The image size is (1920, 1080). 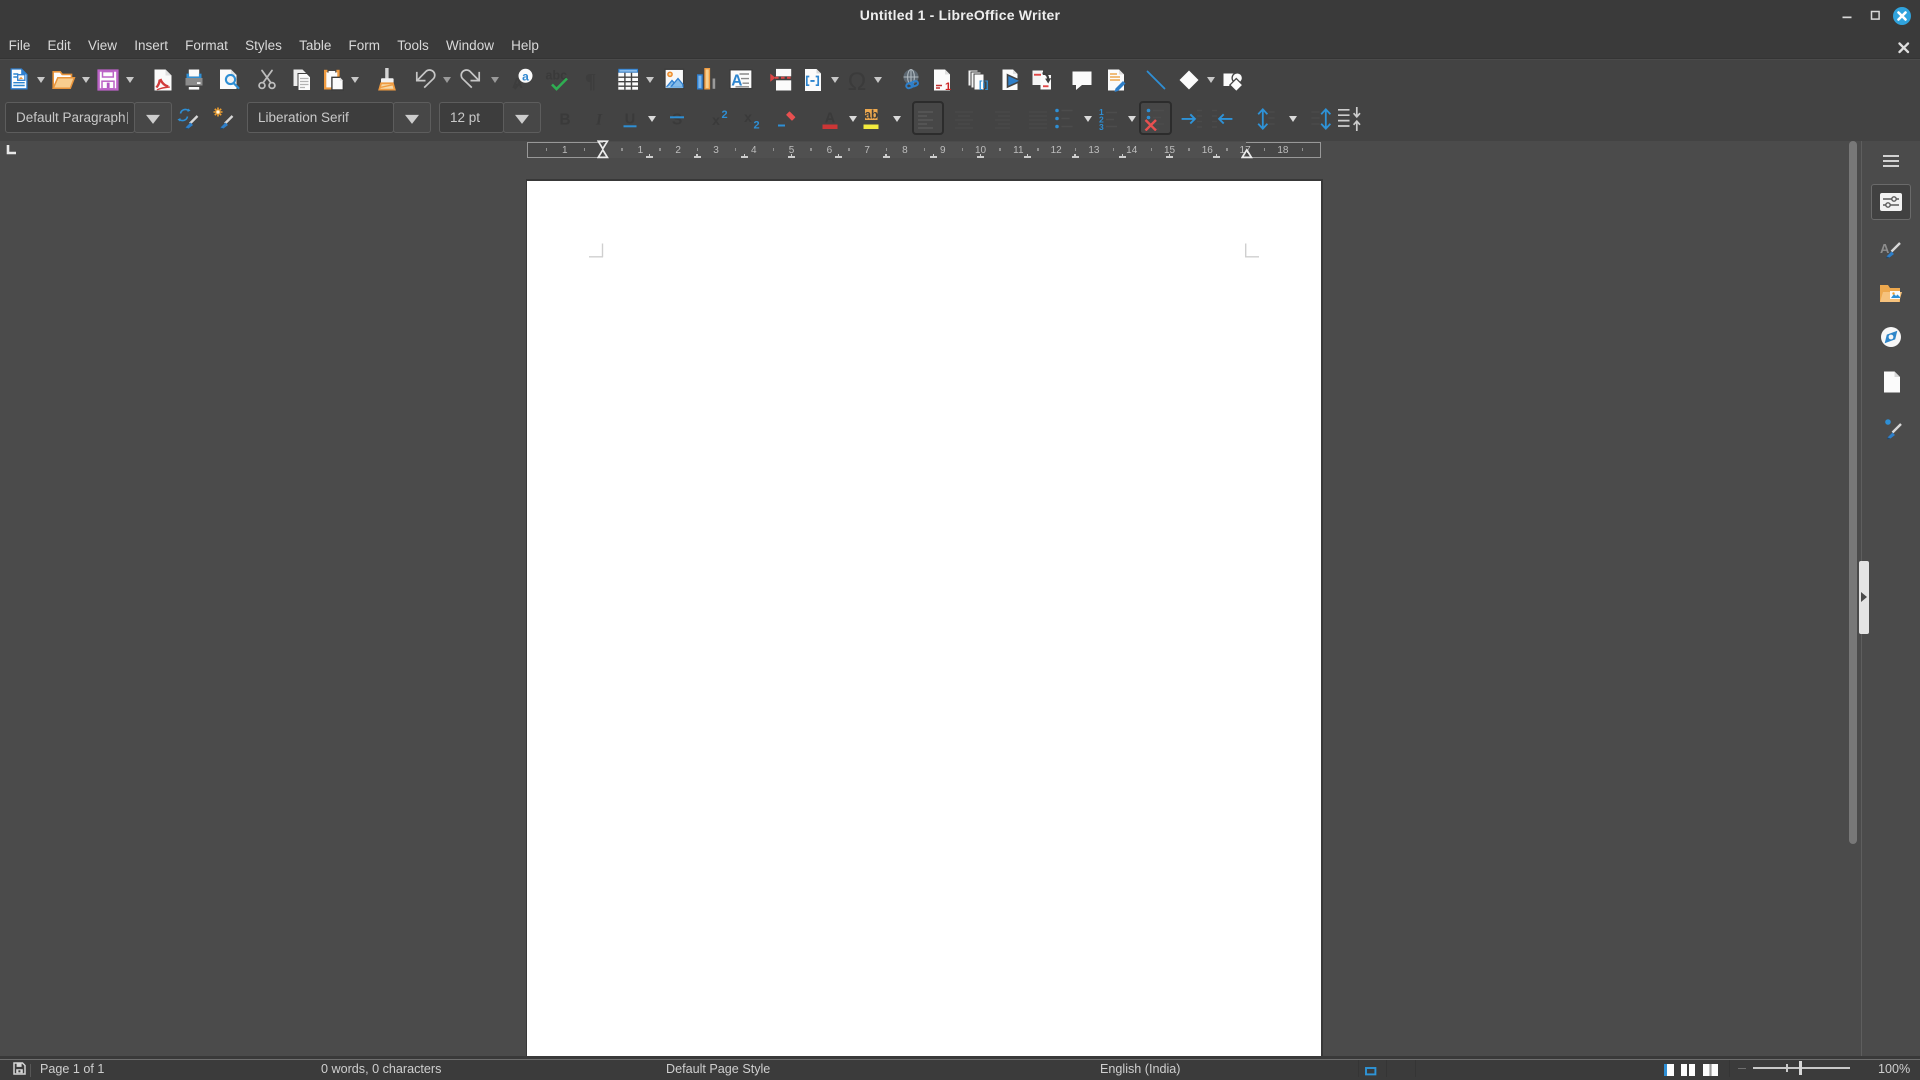 I want to click on svg-text: S, so click(x=677, y=120).